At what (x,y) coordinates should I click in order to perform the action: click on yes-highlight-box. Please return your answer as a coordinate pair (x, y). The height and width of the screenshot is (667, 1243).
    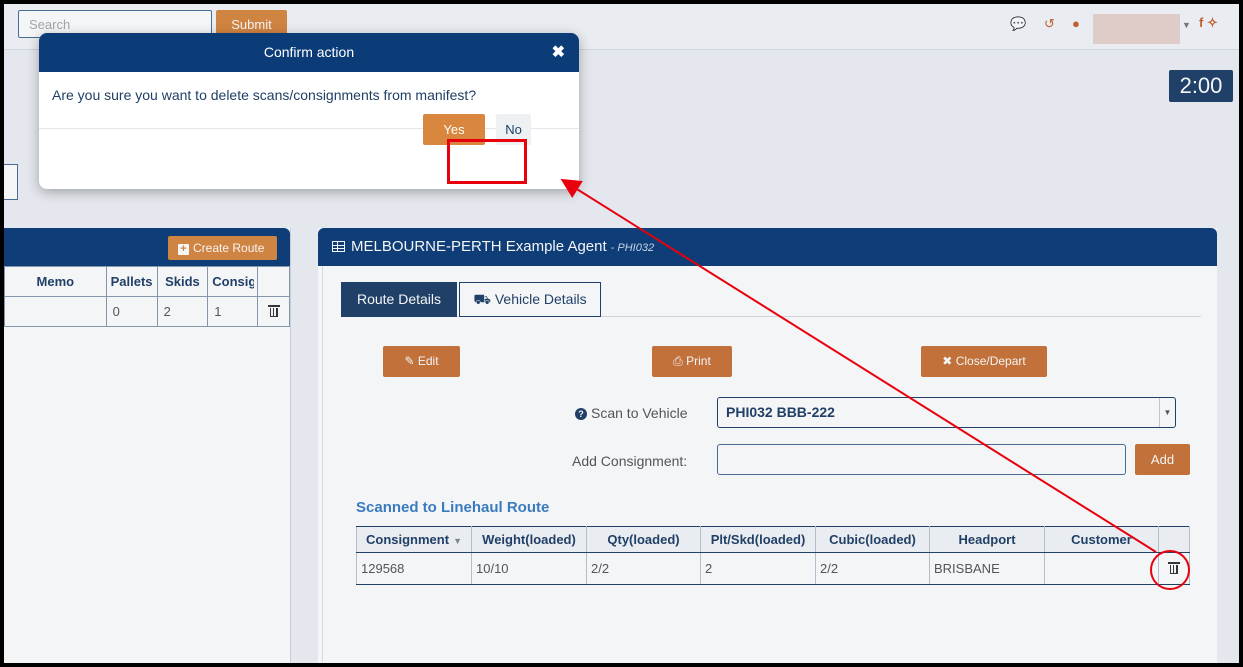
    Looking at the image, I should click on (487, 161).